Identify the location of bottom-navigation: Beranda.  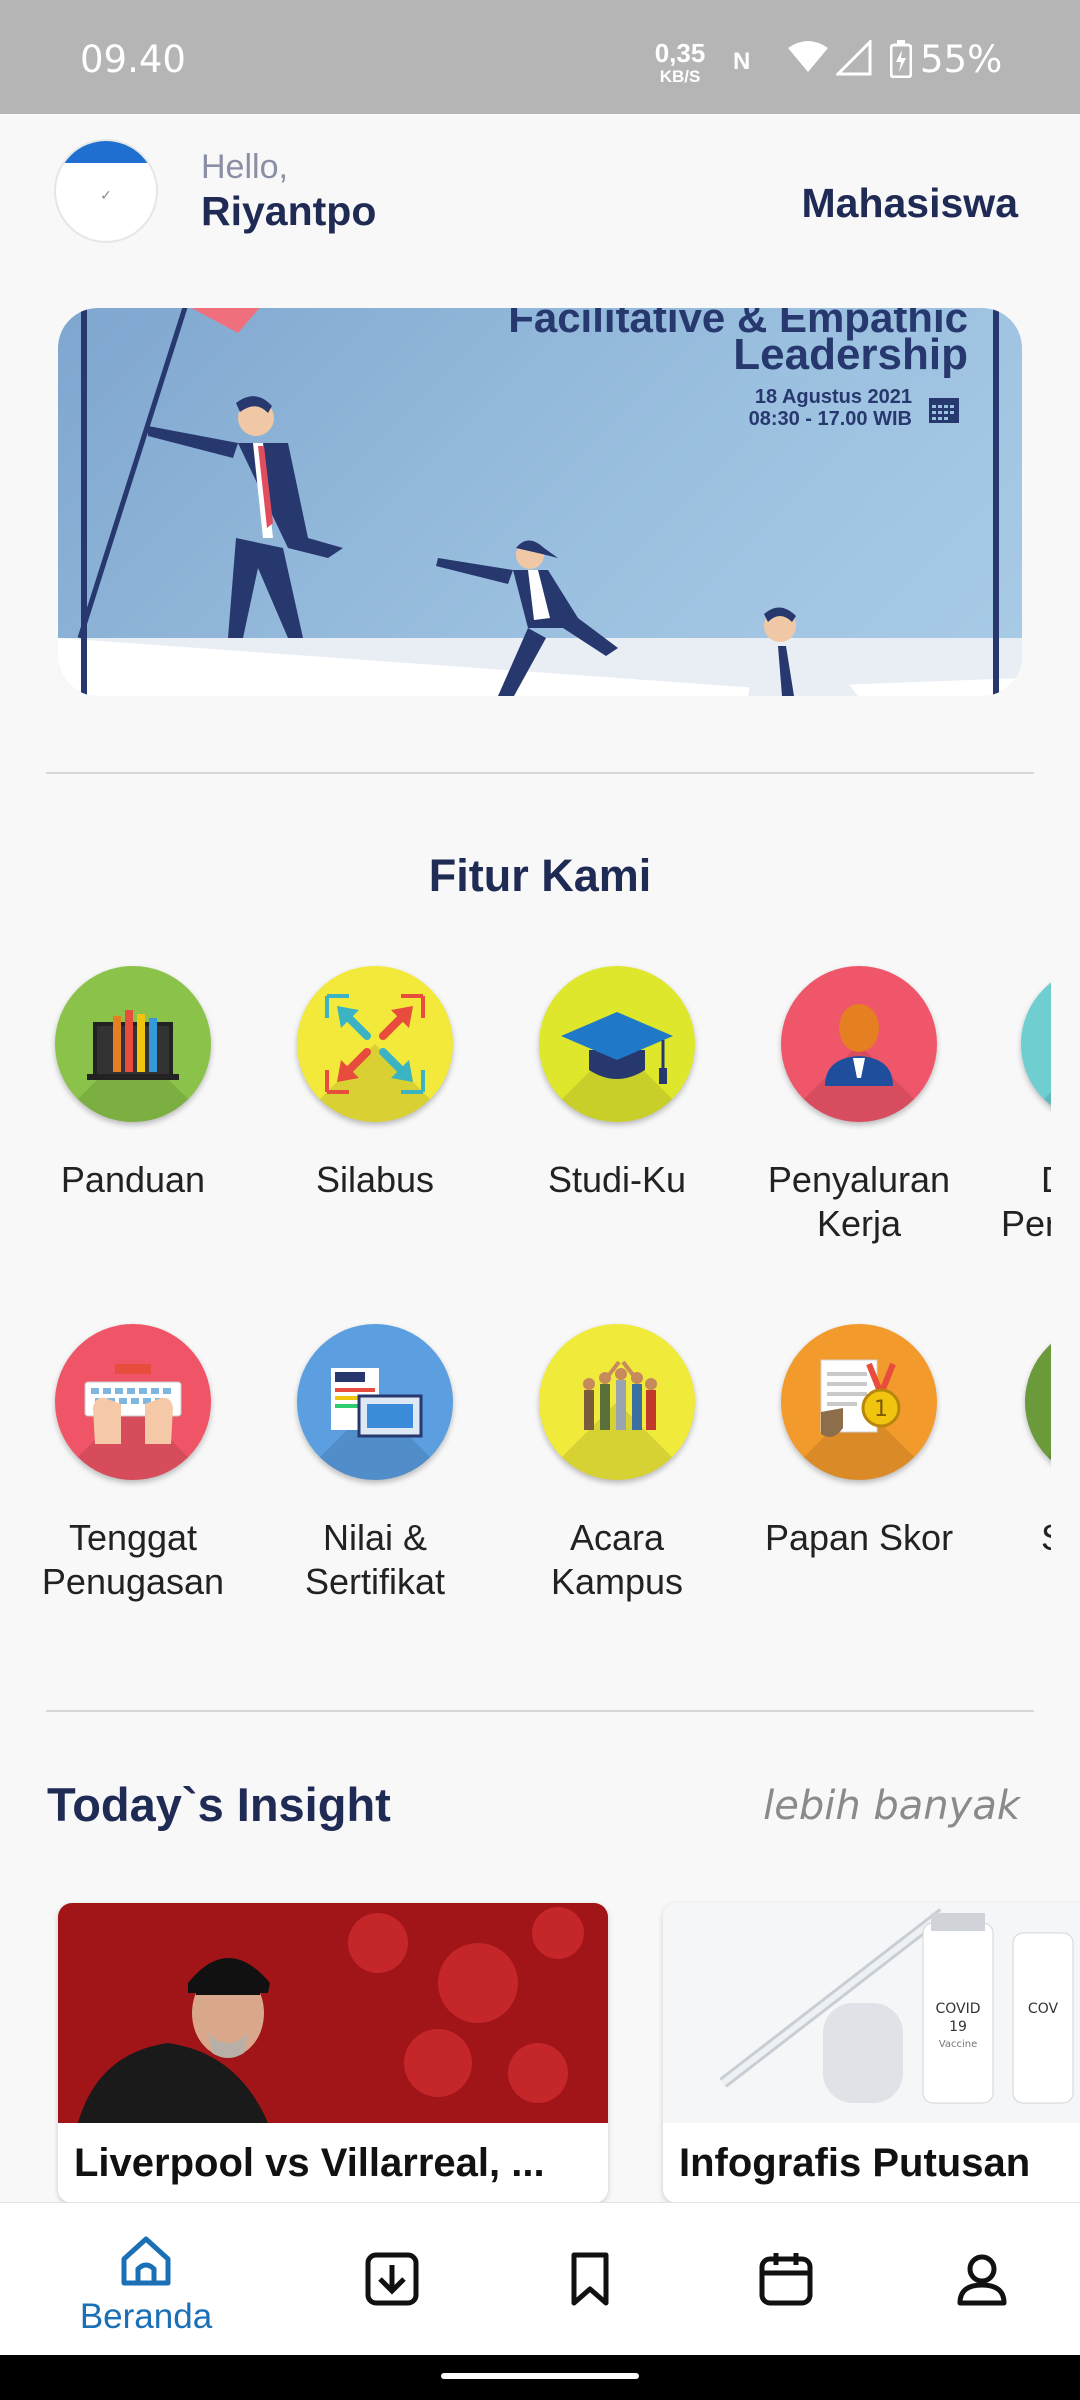
(540, 2279).